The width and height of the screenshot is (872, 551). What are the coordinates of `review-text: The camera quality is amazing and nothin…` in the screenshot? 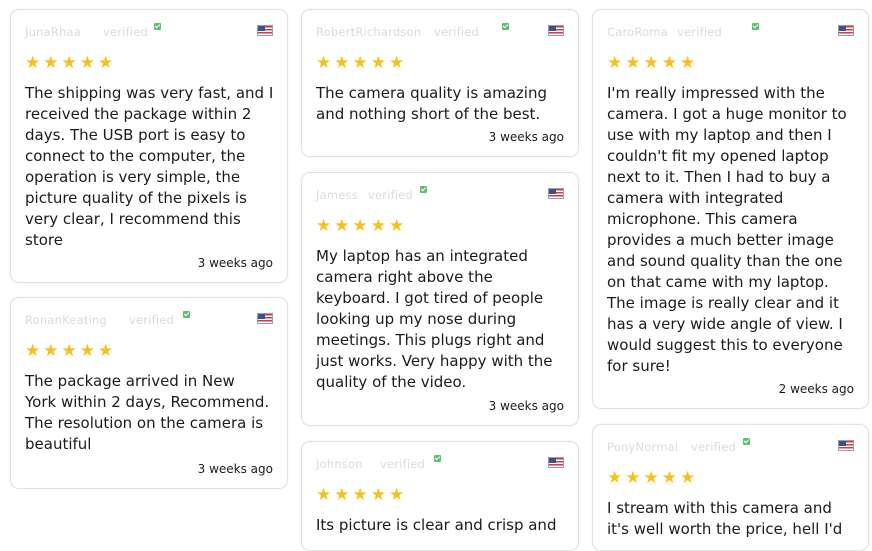 It's located at (431, 103).